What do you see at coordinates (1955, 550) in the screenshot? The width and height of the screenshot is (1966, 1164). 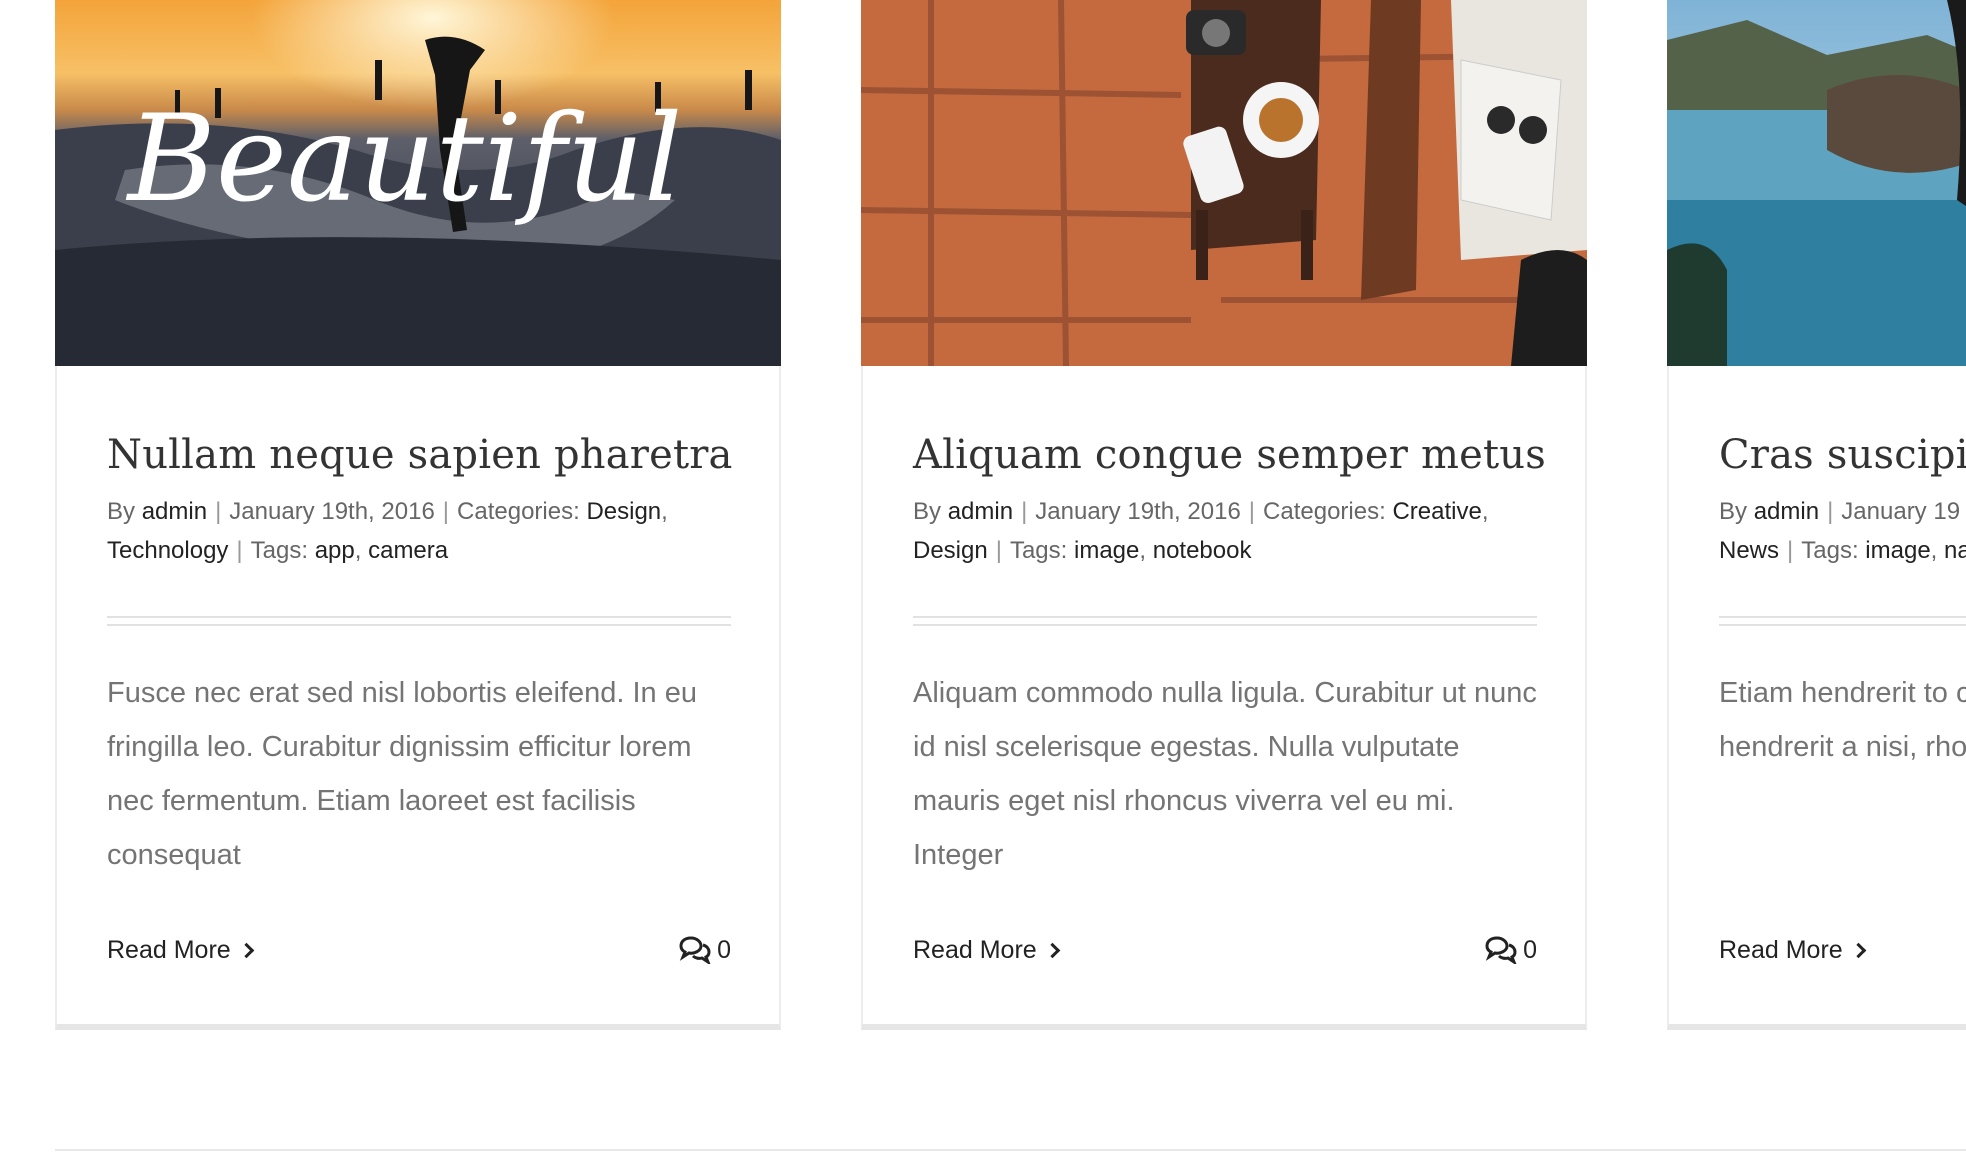 I see `tag-link: na` at bounding box center [1955, 550].